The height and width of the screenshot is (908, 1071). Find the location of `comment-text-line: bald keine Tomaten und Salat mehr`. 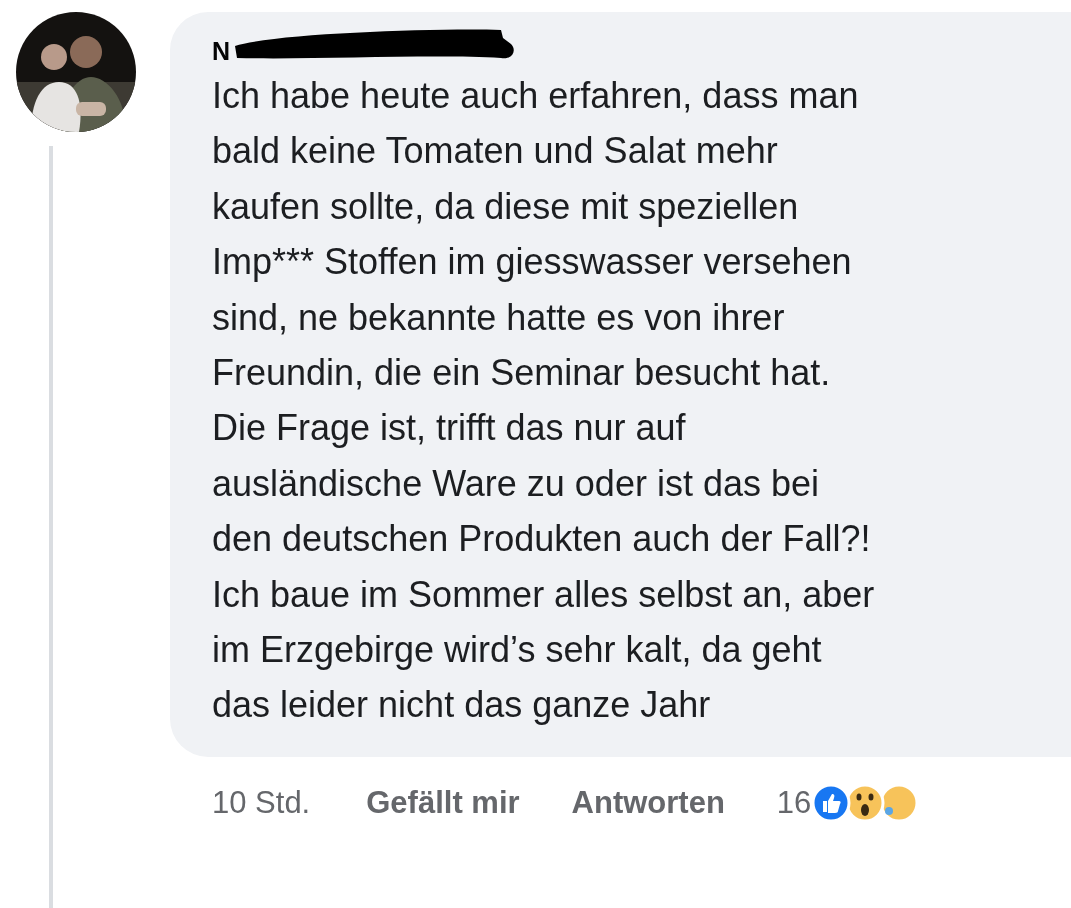

comment-text-line: bald keine Tomaten und Salat mehr is located at coordinates (495, 151).